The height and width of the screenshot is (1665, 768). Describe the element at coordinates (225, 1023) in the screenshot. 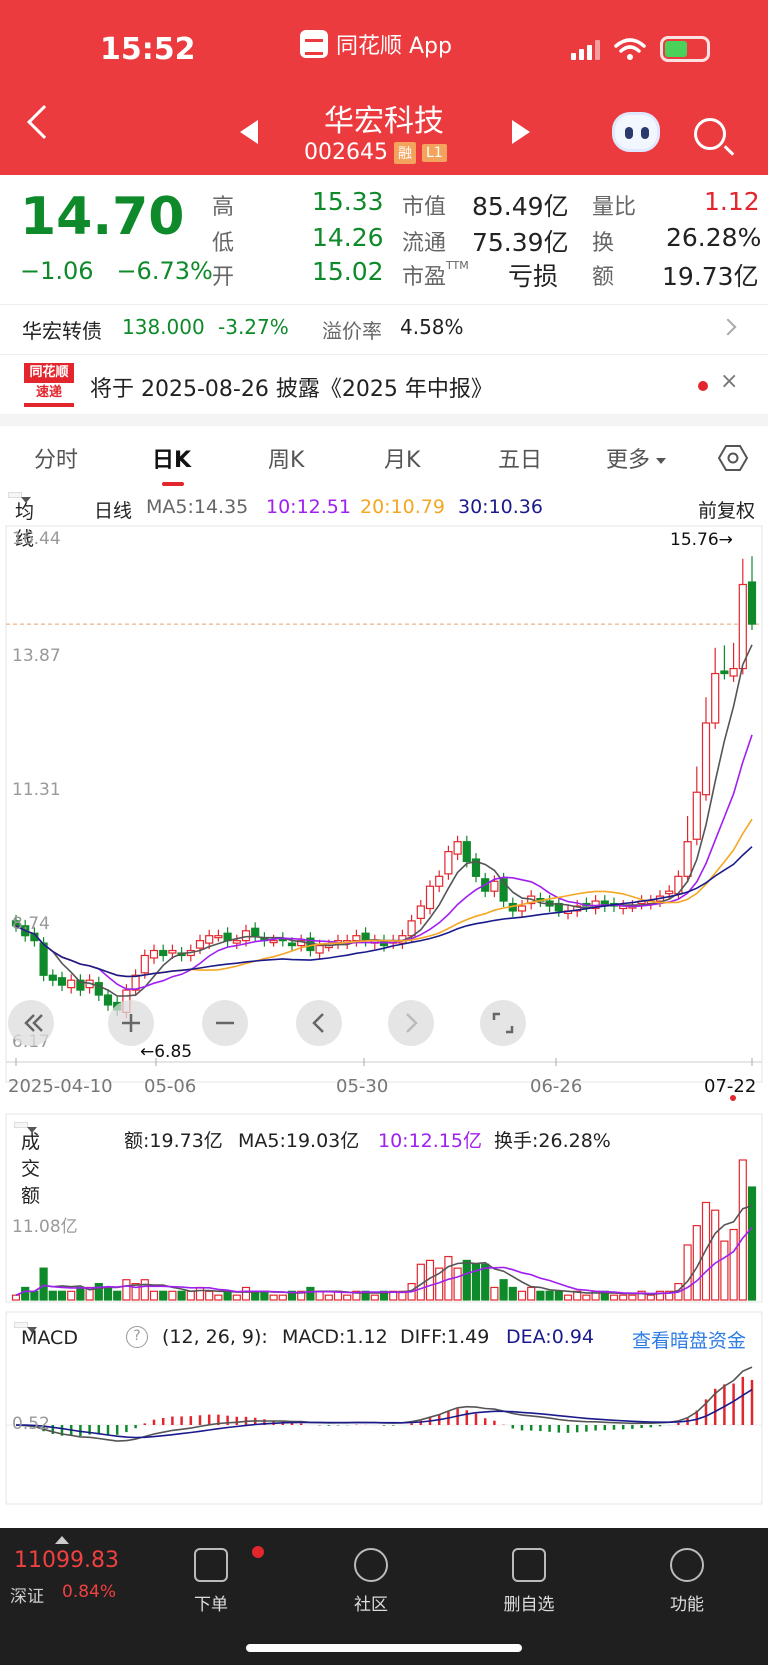

I see `zoom-out-icon` at that location.